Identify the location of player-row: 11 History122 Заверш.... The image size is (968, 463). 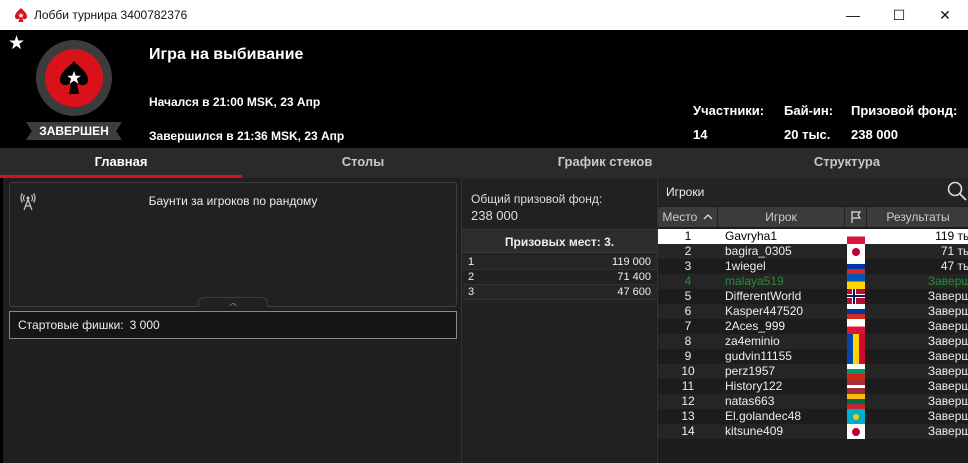
(813, 386).